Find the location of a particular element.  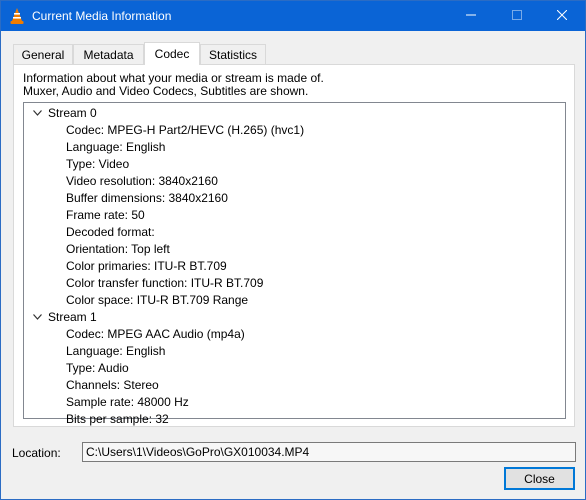

tree-item-property: Type: Video is located at coordinates (97, 164).